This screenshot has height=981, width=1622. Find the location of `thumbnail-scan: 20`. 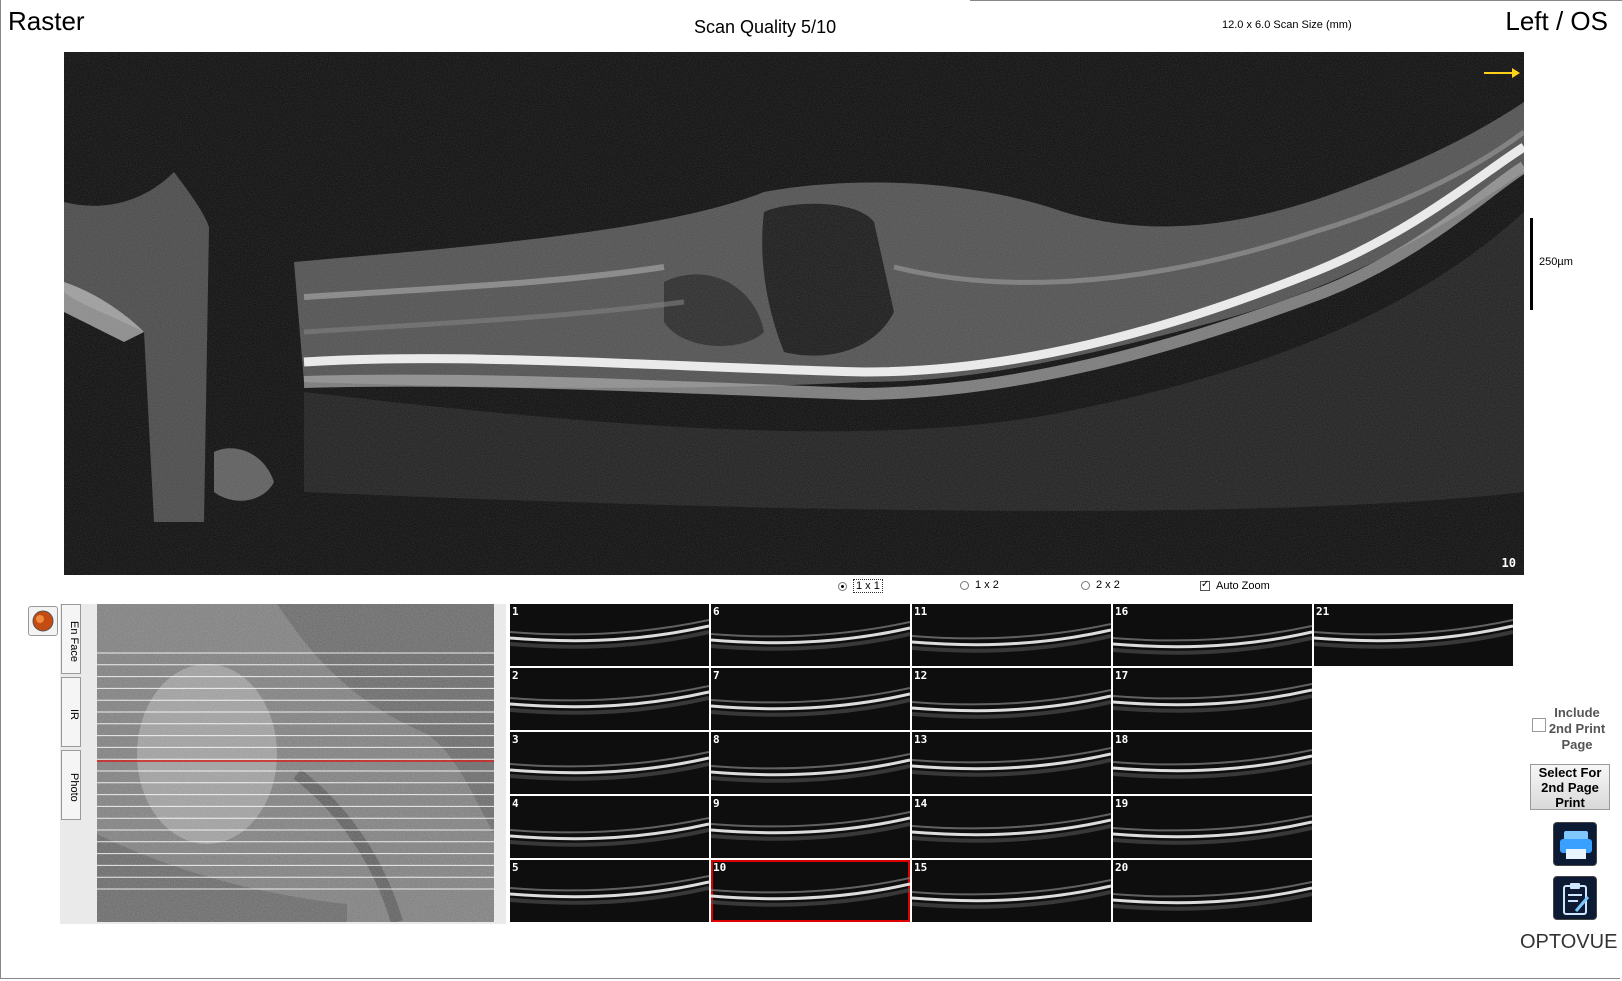

thumbnail-scan: 20 is located at coordinates (1212, 891).